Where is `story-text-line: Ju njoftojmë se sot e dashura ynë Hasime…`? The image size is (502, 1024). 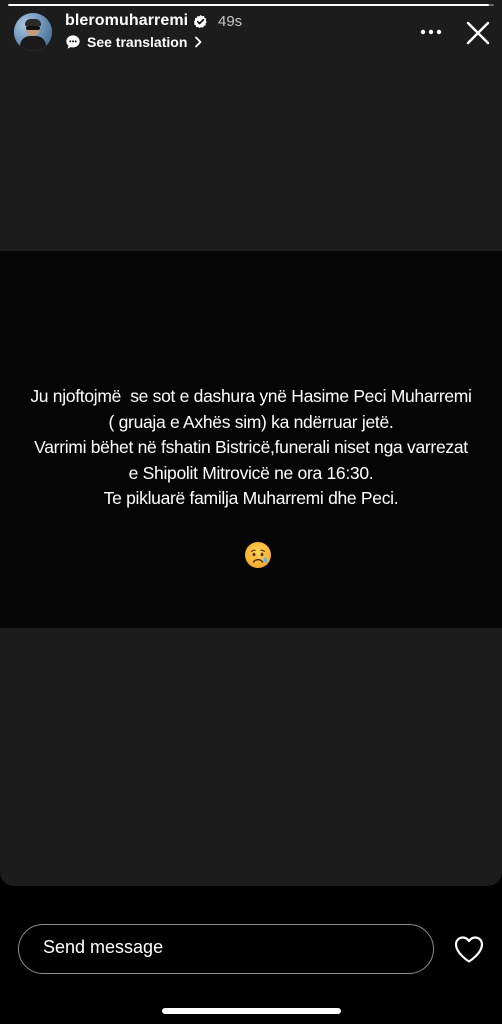
story-text-line: Ju njoftojmë se sot e dashura ynë Hasime… is located at coordinates (251, 396).